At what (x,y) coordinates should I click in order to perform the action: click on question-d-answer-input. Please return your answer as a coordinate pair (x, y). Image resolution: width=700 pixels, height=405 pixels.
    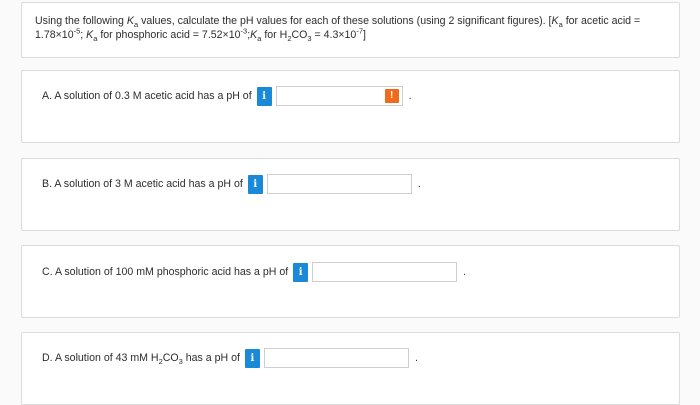
    Looking at the image, I should click on (336, 358).